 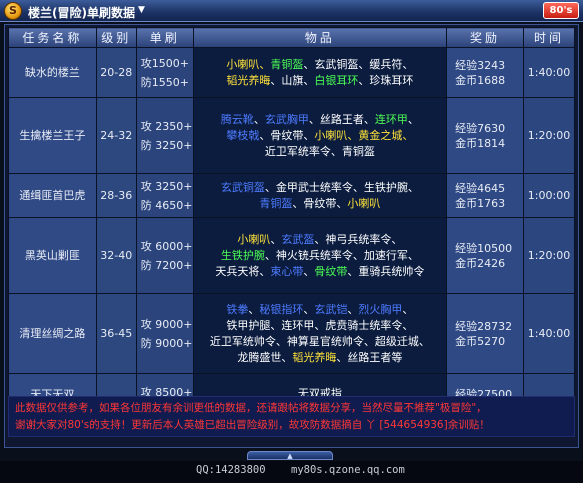 I want to click on items-line: 青铜盔、骨纹带、小喇叭, so click(x=320, y=204).